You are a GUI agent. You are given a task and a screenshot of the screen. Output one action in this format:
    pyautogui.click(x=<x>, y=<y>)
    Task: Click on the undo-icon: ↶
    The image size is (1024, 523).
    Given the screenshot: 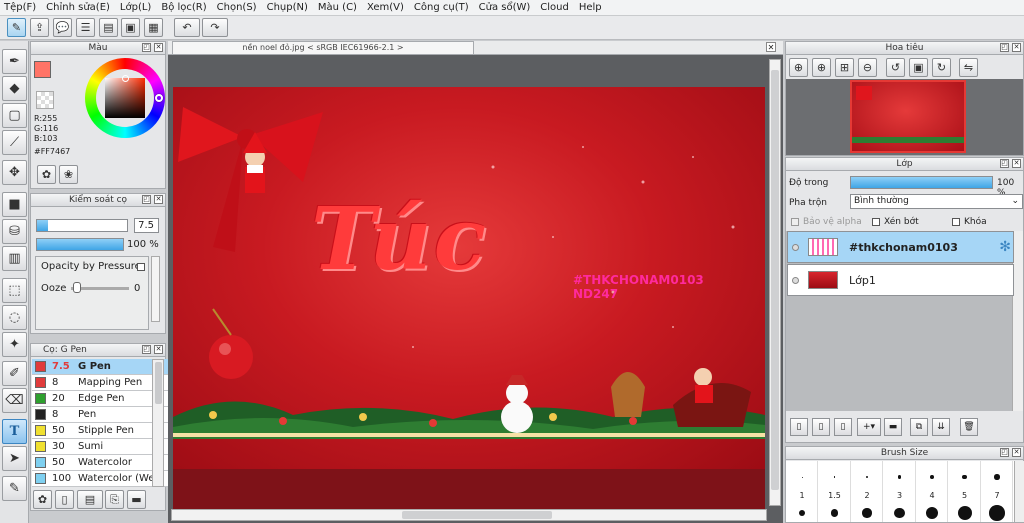 What is the action you would take?
    pyautogui.click(x=187, y=27)
    